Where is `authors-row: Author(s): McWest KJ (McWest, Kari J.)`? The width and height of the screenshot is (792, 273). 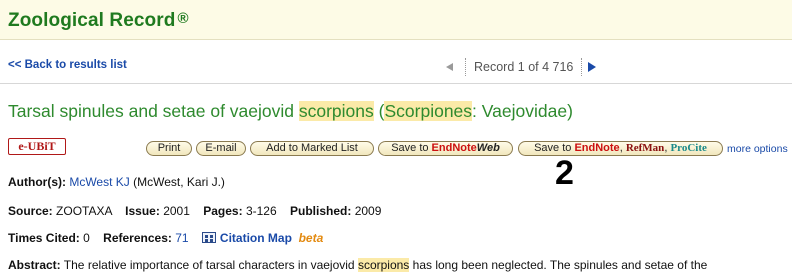 authors-row: Author(s): McWest KJ (McWest, Kari J.) is located at coordinates (116, 182).